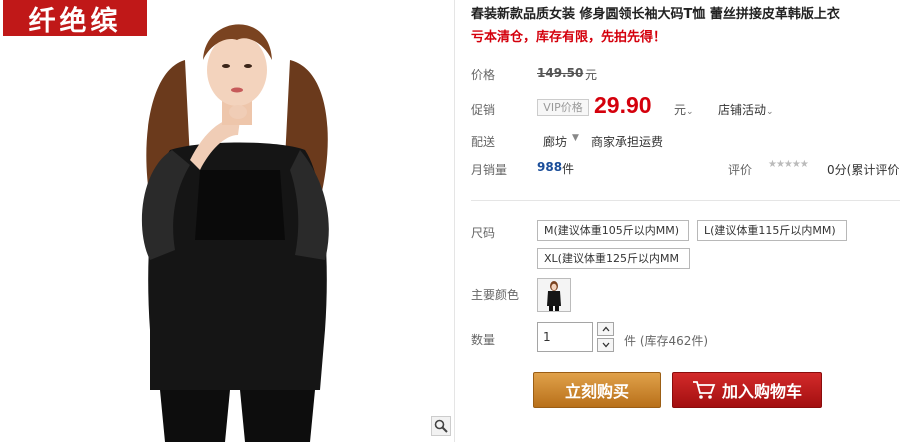 This screenshot has height=442, width=900. What do you see at coordinates (483, 233) in the screenshot?
I see `size-label: 尺码` at bounding box center [483, 233].